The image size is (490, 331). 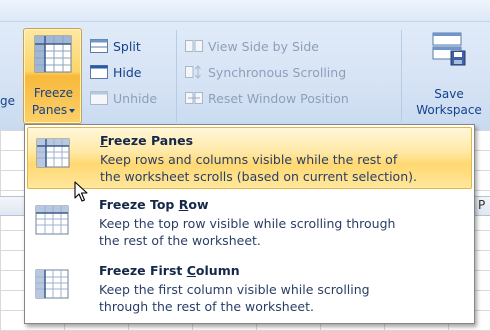 I want to click on menu-item-title-pre: Freeze First, so click(x=143, y=270).